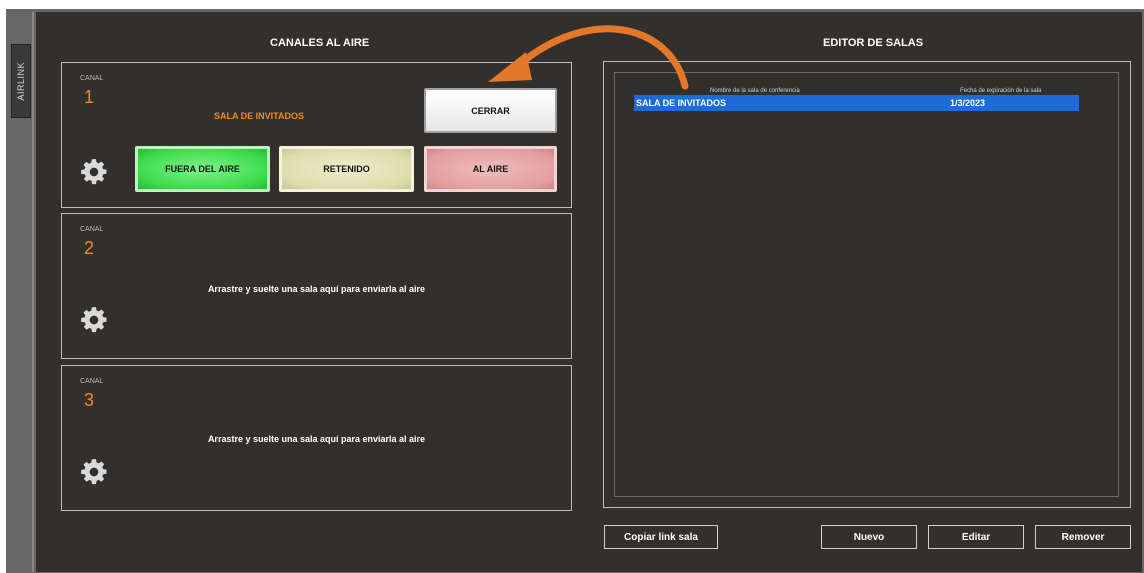  Describe the element at coordinates (588, 57) in the screenshot. I see `curved-arrow-icon` at that location.